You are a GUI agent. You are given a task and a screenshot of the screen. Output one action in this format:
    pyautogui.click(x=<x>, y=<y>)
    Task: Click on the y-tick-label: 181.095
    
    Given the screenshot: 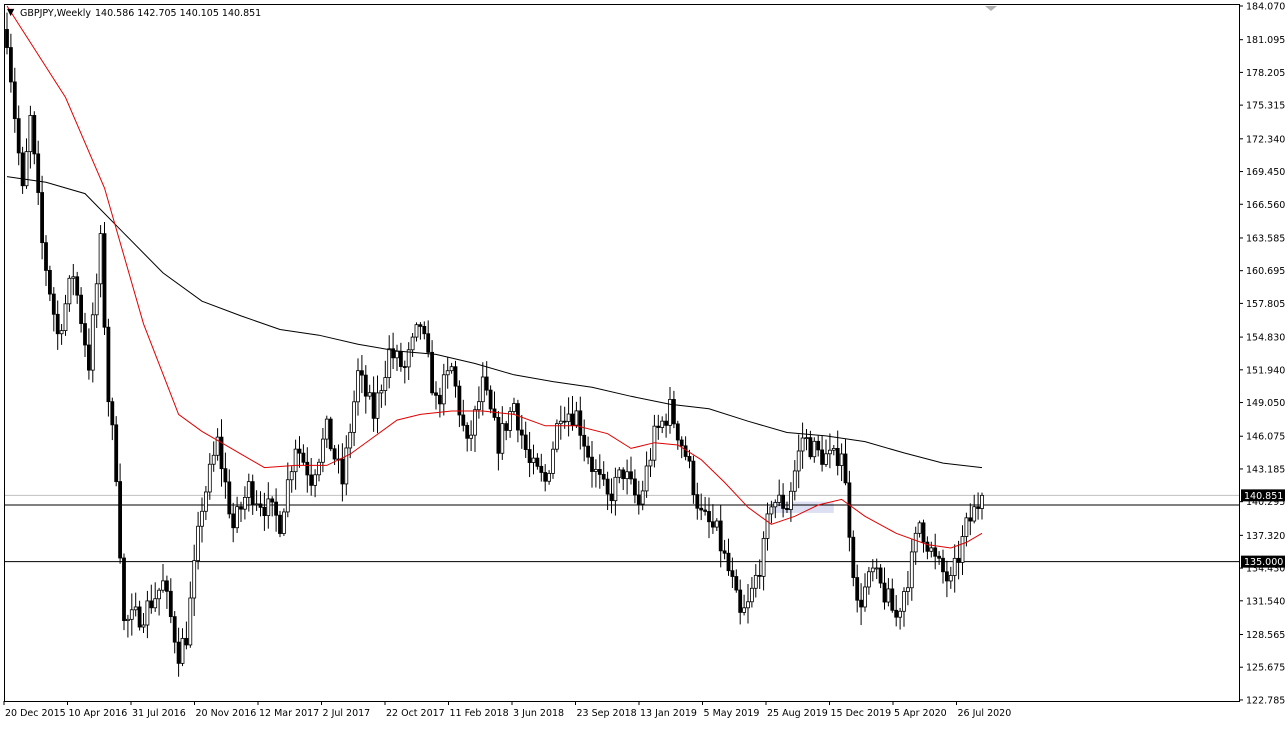 What is the action you would take?
    pyautogui.click(x=1265, y=40)
    